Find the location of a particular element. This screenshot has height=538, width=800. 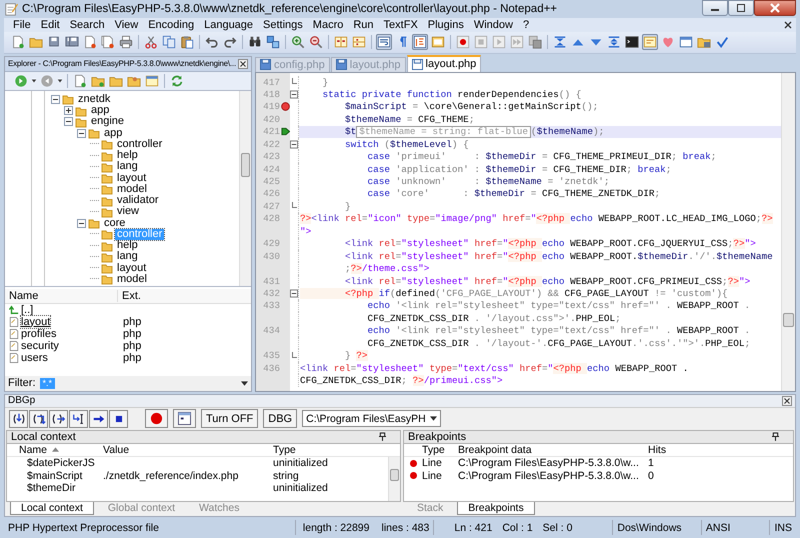

menu-item: Encoding is located at coordinates (171, 24).